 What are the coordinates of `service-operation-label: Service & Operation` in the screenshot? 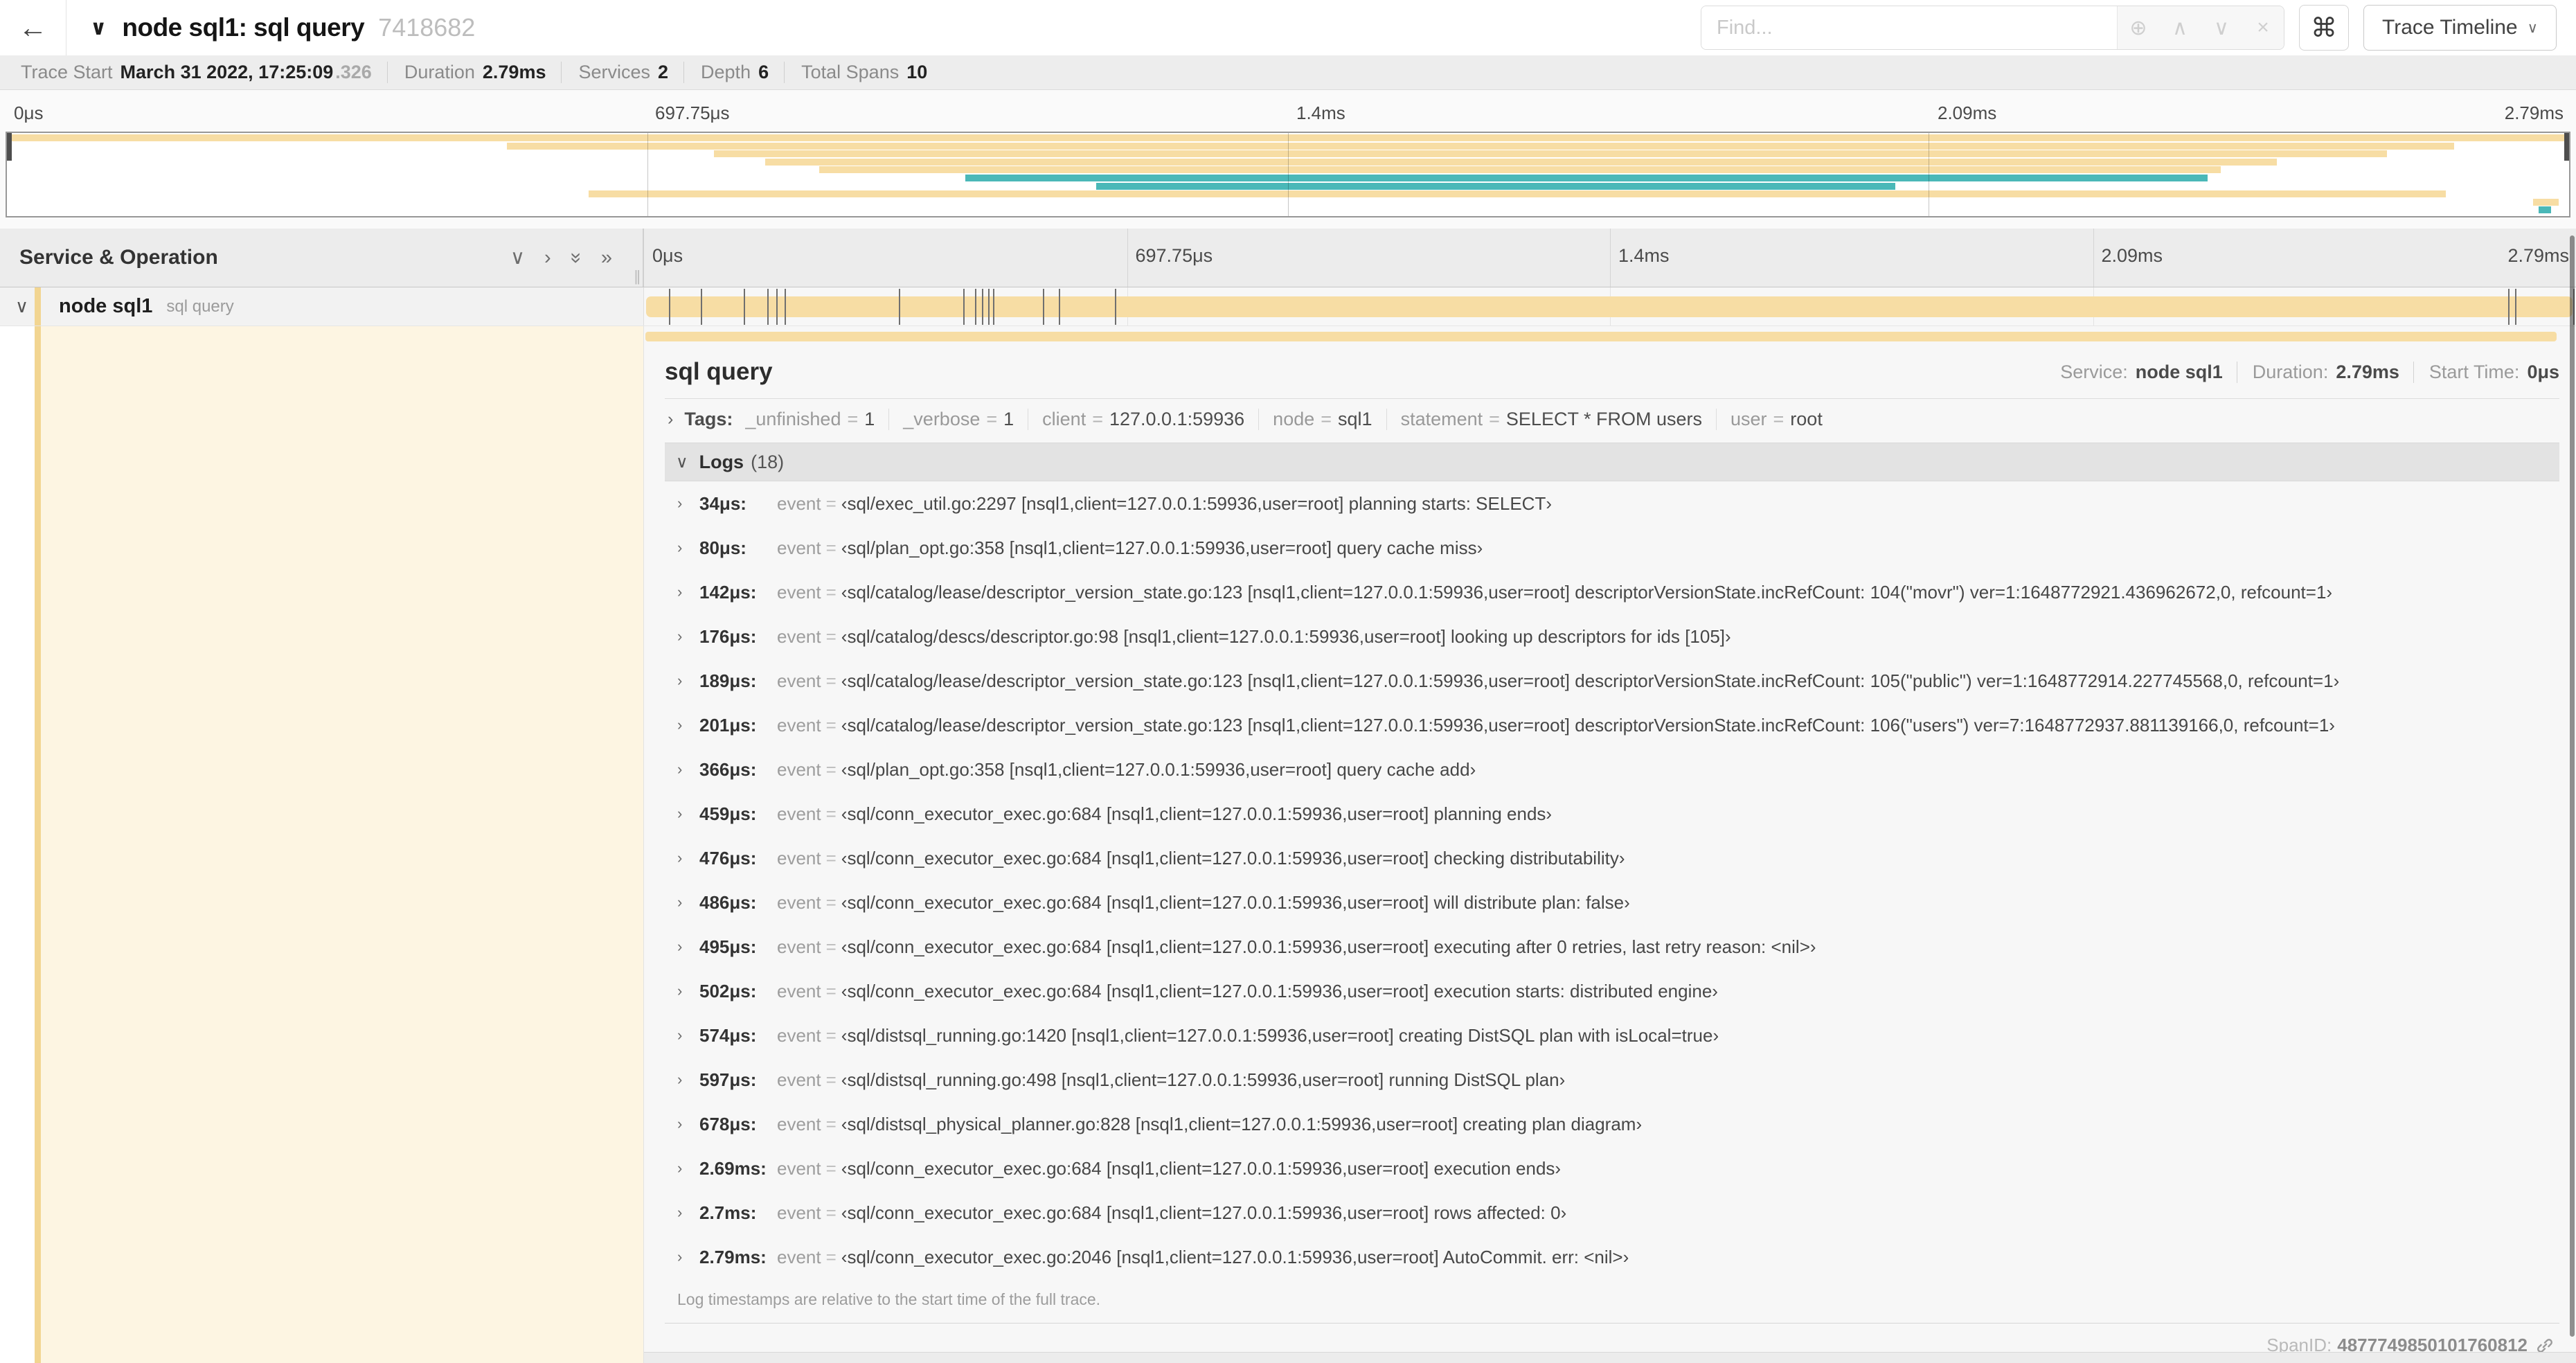 It's located at (118, 258).